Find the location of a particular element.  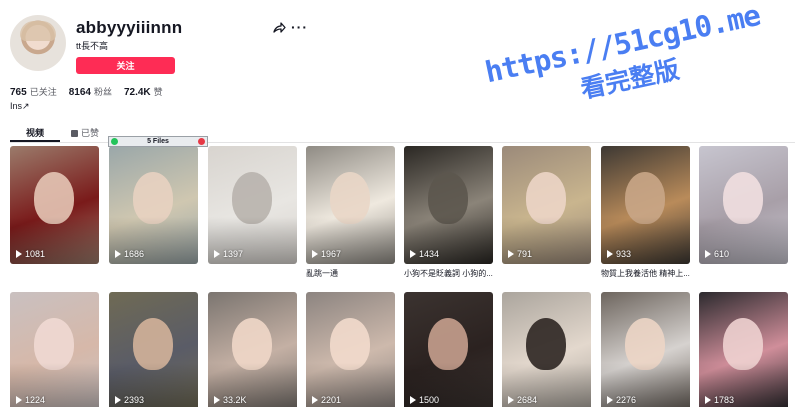

likes-stat: 72.4K 赞 is located at coordinates (143, 91).